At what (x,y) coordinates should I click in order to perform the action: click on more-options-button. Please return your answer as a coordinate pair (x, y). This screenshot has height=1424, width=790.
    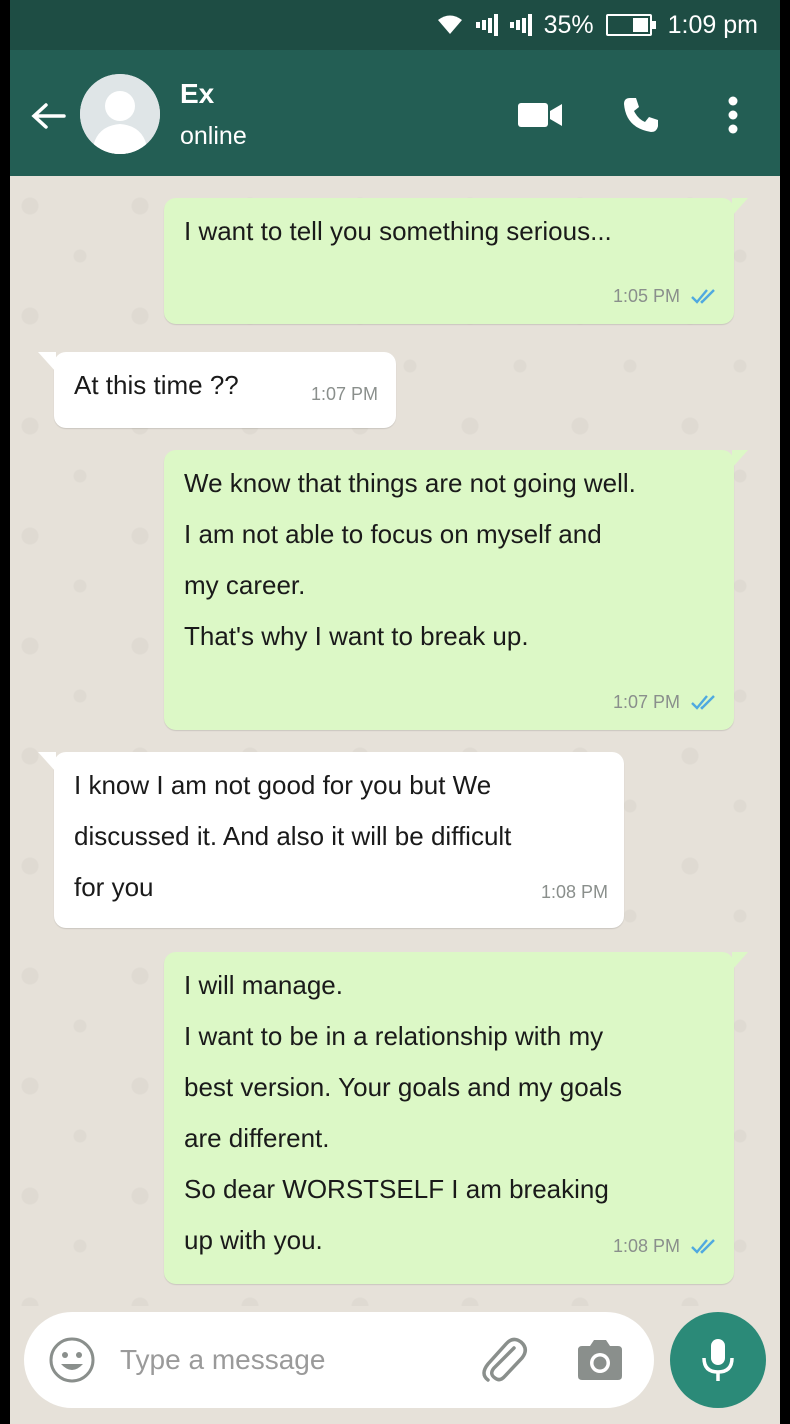
    Looking at the image, I should click on (733, 115).